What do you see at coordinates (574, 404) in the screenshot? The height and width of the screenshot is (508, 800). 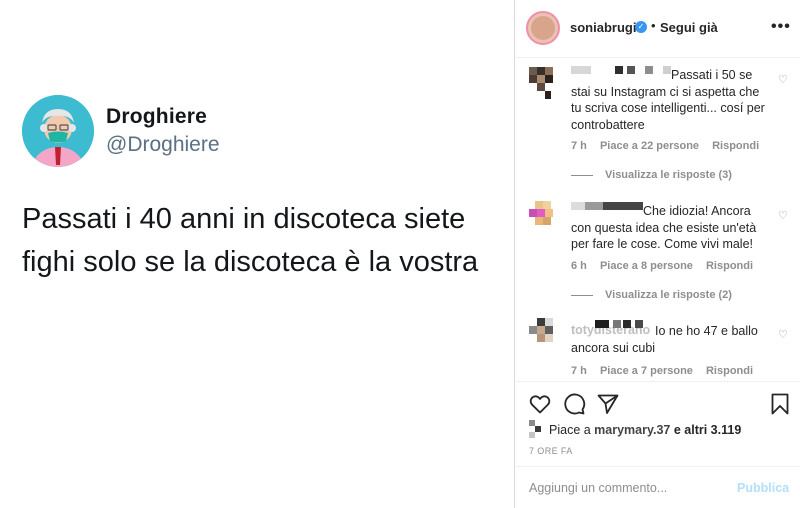 I see `comment-bubble-icon` at bounding box center [574, 404].